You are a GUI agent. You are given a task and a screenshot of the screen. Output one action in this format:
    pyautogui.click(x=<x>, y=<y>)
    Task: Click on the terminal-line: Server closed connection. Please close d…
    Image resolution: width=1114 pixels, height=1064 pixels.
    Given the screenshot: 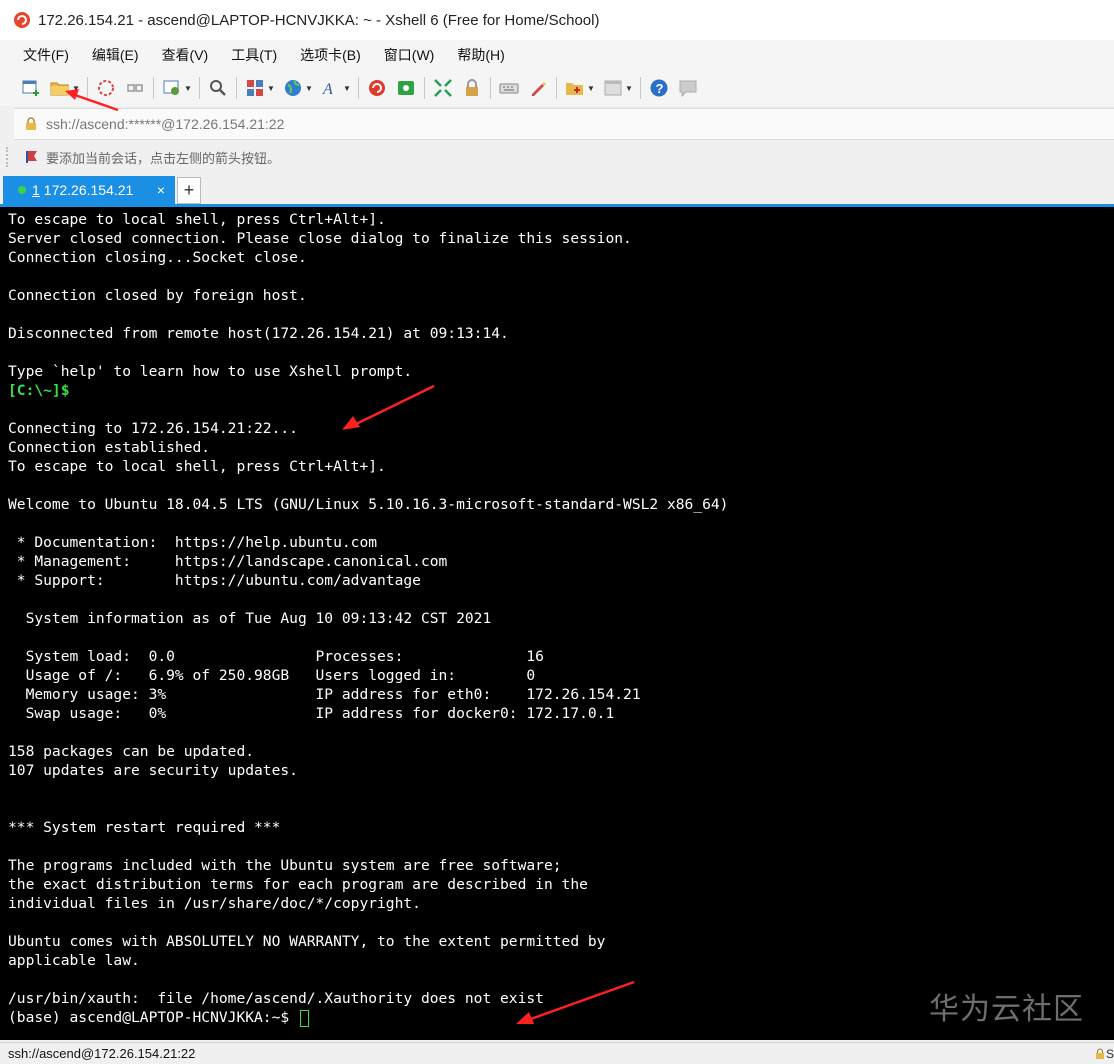 What is the action you would take?
    pyautogui.click(x=320, y=238)
    